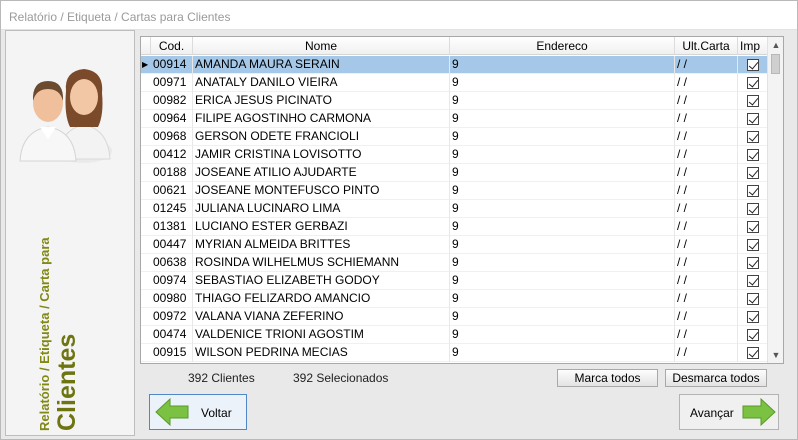  What do you see at coordinates (321, 119) in the screenshot?
I see `cell-nome: FILIPE AGOSTINHO CARMONA` at bounding box center [321, 119].